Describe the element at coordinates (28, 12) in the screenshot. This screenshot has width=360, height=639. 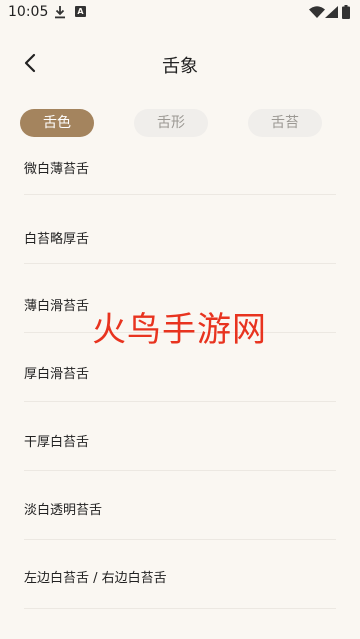
I see `status-time: 10:05` at that location.